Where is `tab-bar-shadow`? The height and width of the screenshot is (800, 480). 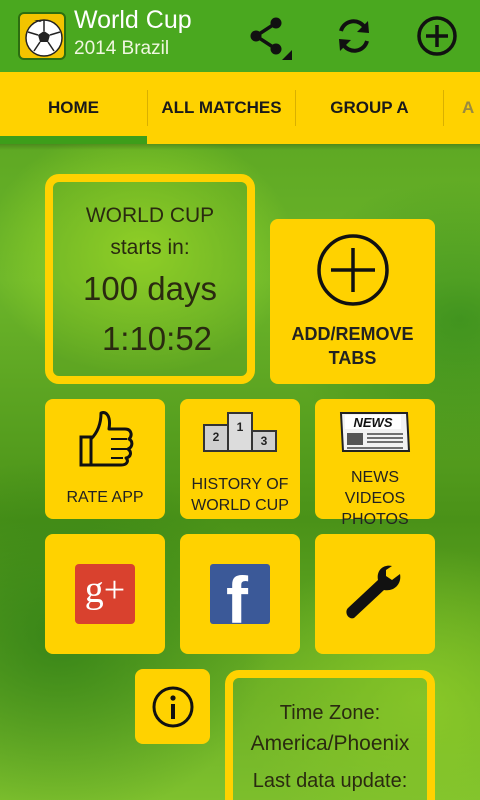 tab-bar-shadow is located at coordinates (240, 147).